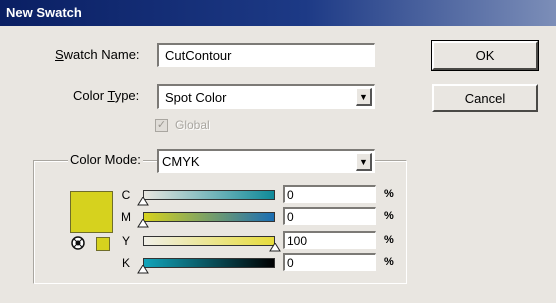 The width and height of the screenshot is (556, 303). What do you see at coordinates (106, 95) in the screenshot?
I see `color-type-label: Color Type:` at bounding box center [106, 95].